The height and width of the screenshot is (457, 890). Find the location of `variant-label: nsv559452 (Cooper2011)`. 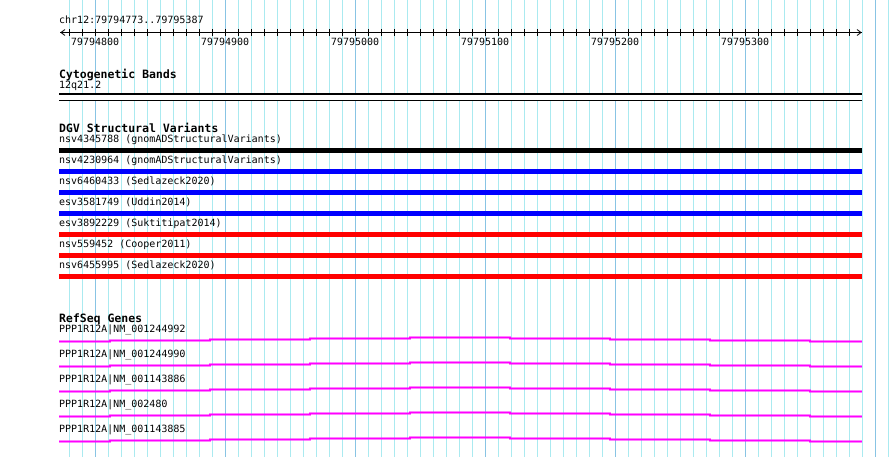

variant-label: nsv559452 (Cooper2011) is located at coordinates (125, 245).